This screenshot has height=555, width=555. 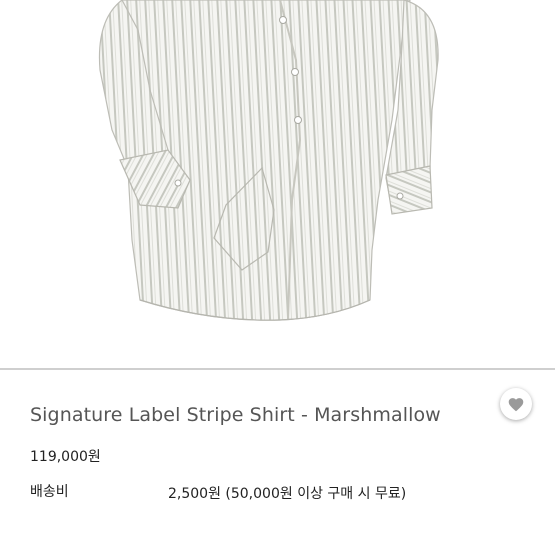 I want to click on favorite-button, so click(x=516, y=404).